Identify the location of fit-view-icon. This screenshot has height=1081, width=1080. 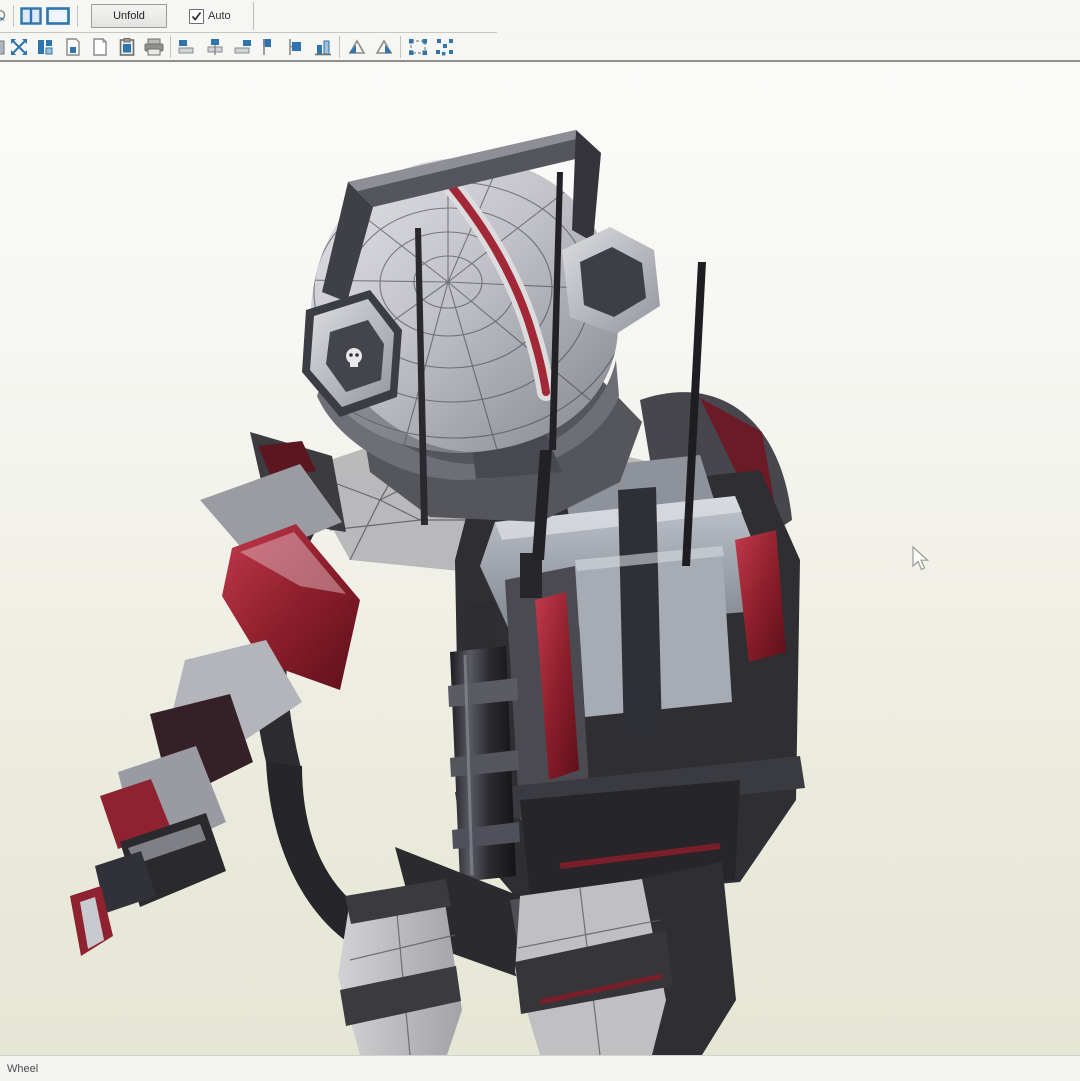
(18, 47).